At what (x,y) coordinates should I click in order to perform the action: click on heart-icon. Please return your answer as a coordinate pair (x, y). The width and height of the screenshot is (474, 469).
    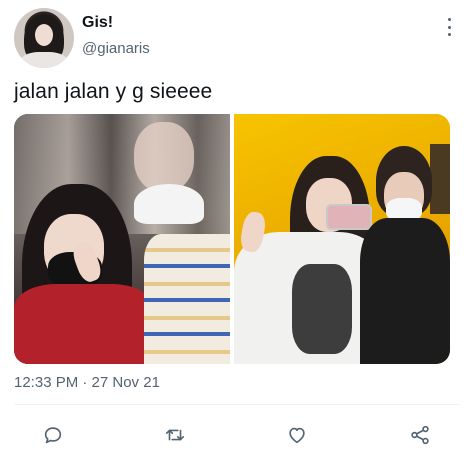
    Looking at the image, I should click on (297, 435).